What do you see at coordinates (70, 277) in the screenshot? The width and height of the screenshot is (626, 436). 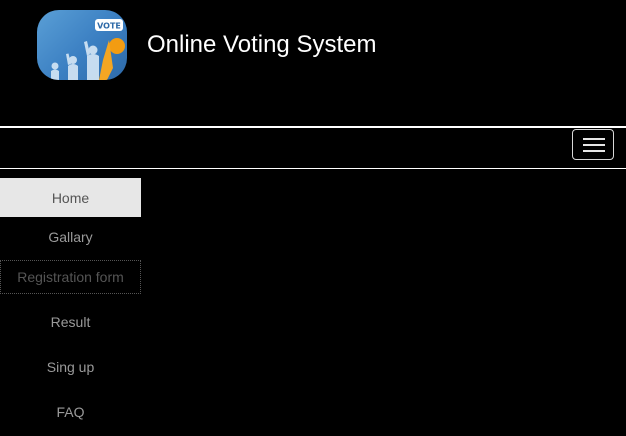 I see `sidebar-item-registration-form: Registration form` at bounding box center [70, 277].